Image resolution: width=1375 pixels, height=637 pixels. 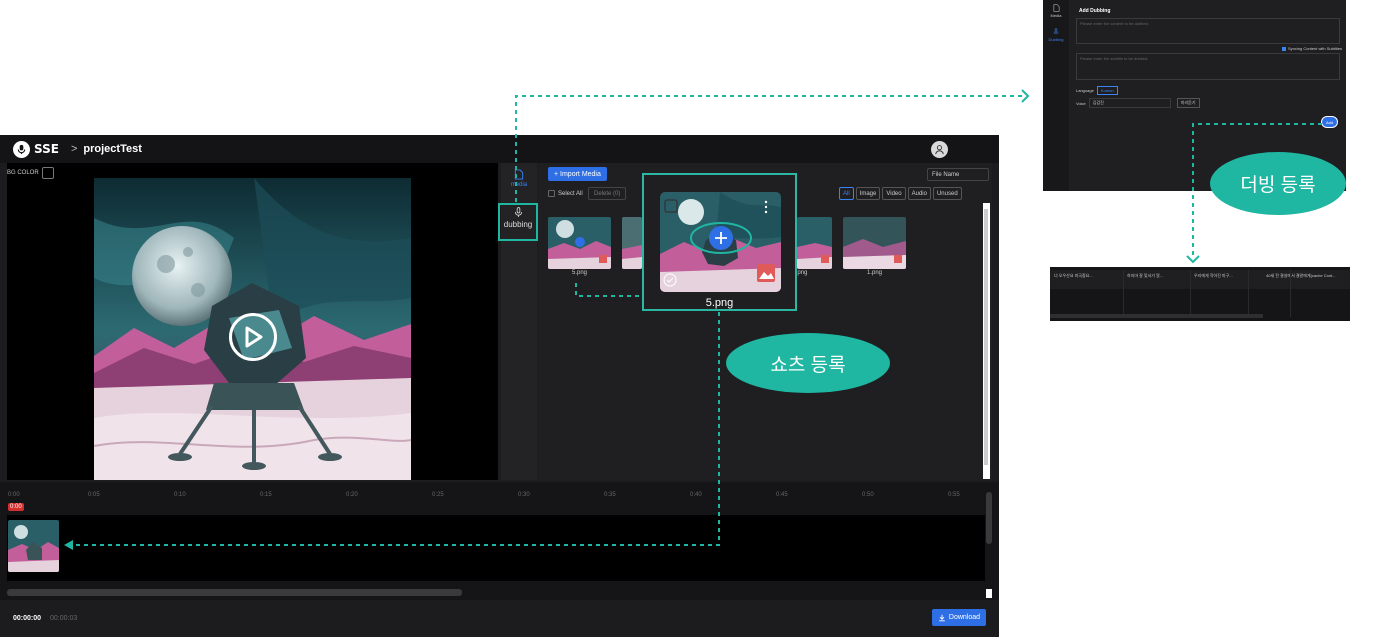 I want to click on dub-content-input: Please enter the content to be dubbed., so click(x=1208, y=31).